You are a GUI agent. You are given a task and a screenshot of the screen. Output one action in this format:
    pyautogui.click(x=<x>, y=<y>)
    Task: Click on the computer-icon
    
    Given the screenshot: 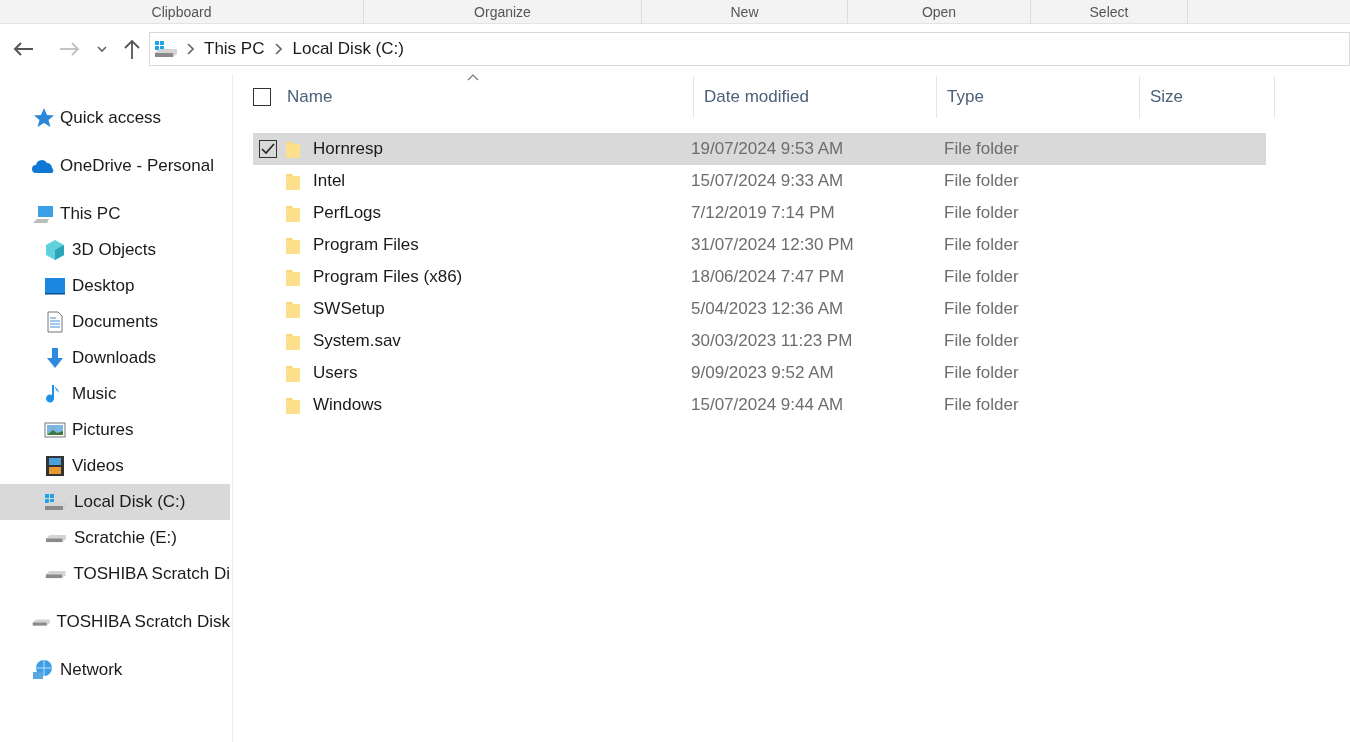 What is the action you would take?
    pyautogui.click(x=43, y=214)
    